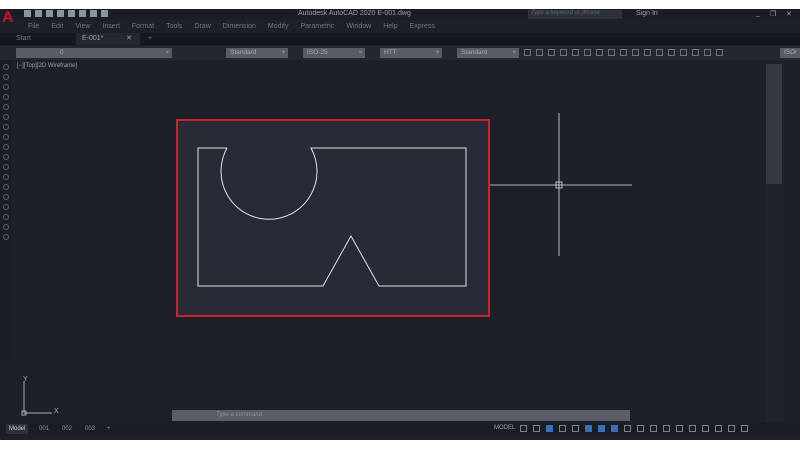  Describe the element at coordinates (744, 428) in the screenshot. I see `customize-menu-icon` at that location.